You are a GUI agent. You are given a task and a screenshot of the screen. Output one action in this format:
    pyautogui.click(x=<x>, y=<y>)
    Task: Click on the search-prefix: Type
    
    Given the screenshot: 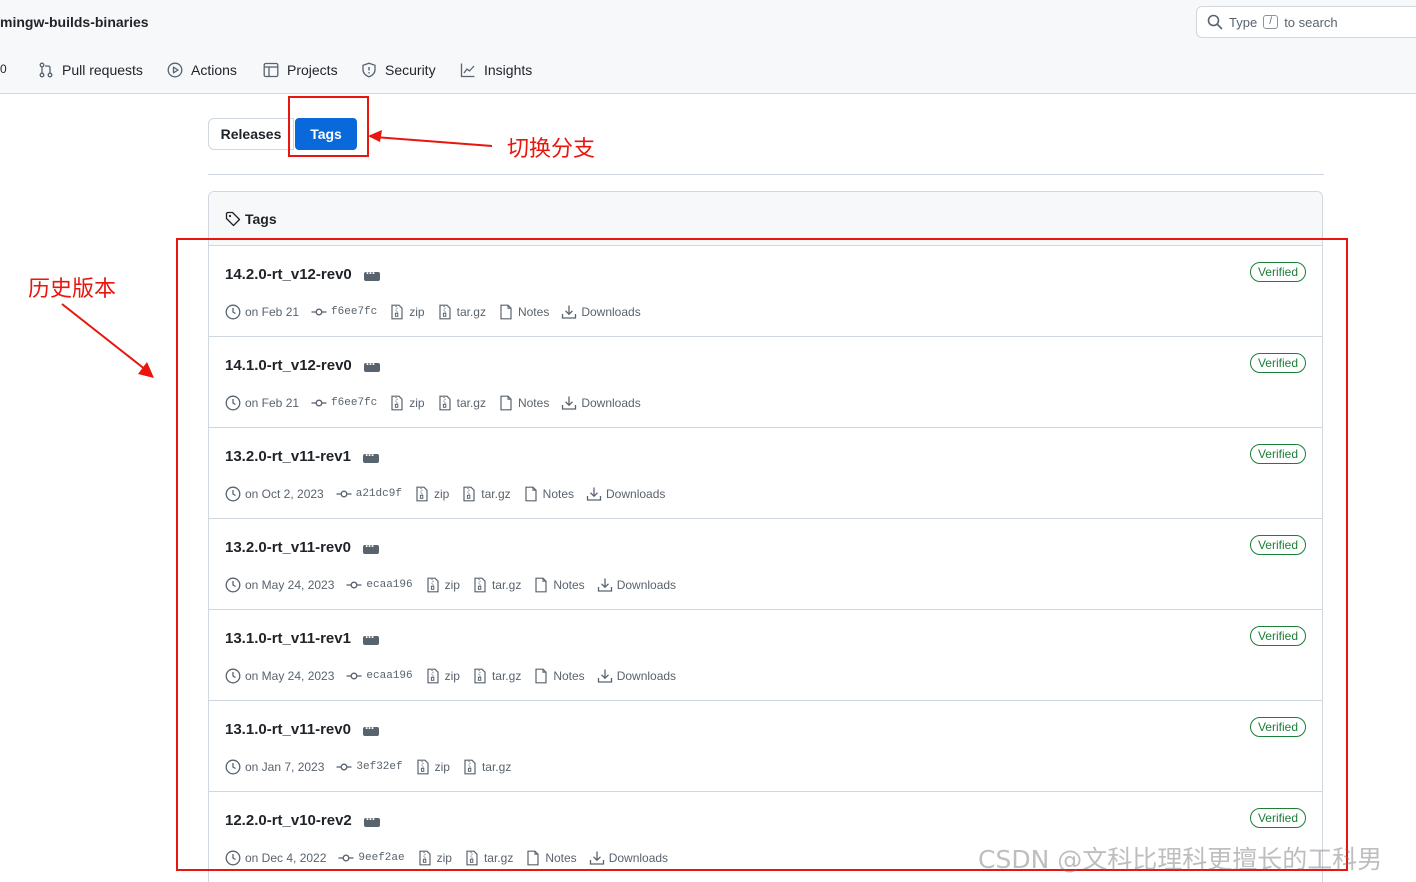 What is the action you would take?
    pyautogui.click(x=1243, y=22)
    